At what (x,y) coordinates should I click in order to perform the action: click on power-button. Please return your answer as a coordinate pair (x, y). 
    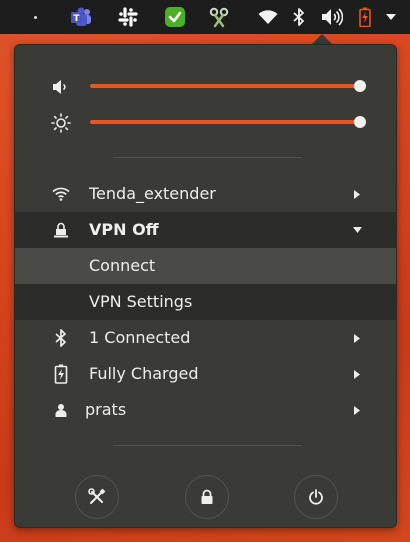
    Looking at the image, I should click on (316, 497).